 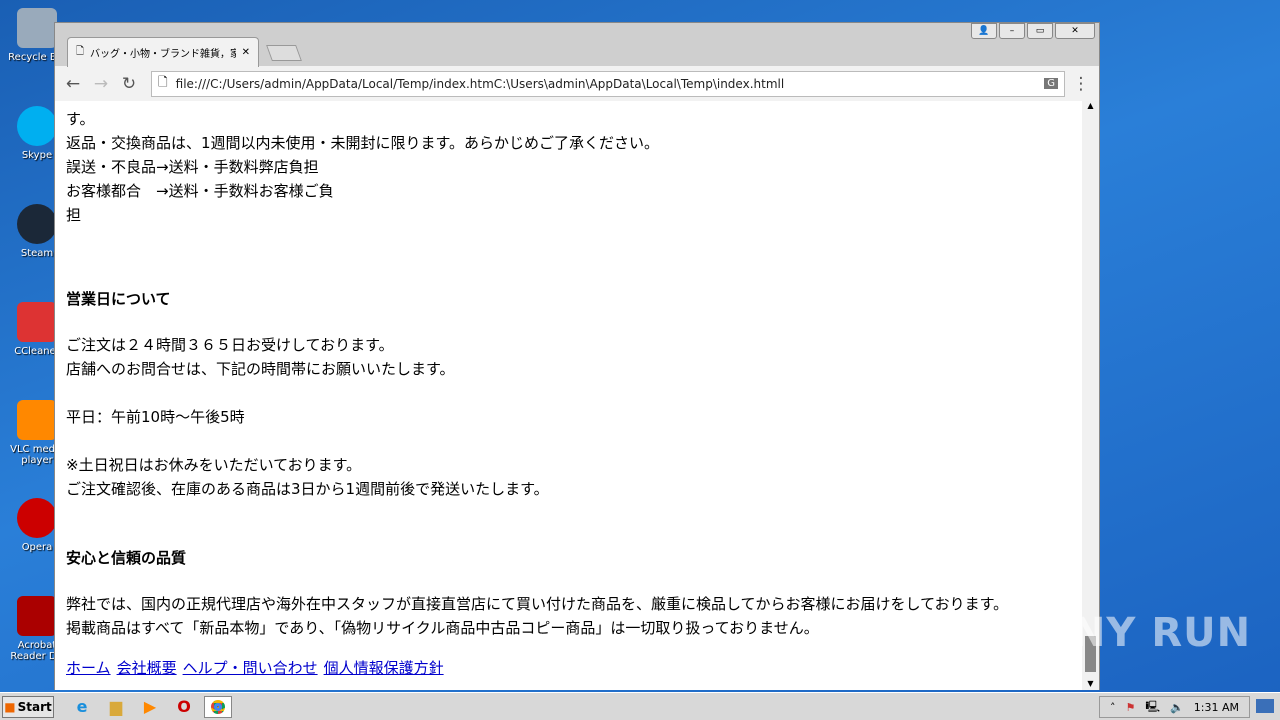 What do you see at coordinates (307, 489) in the screenshot?
I see `text-line: ご注文確認後、在庫のある商品は3日から1週間前後で発送いたします。` at bounding box center [307, 489].